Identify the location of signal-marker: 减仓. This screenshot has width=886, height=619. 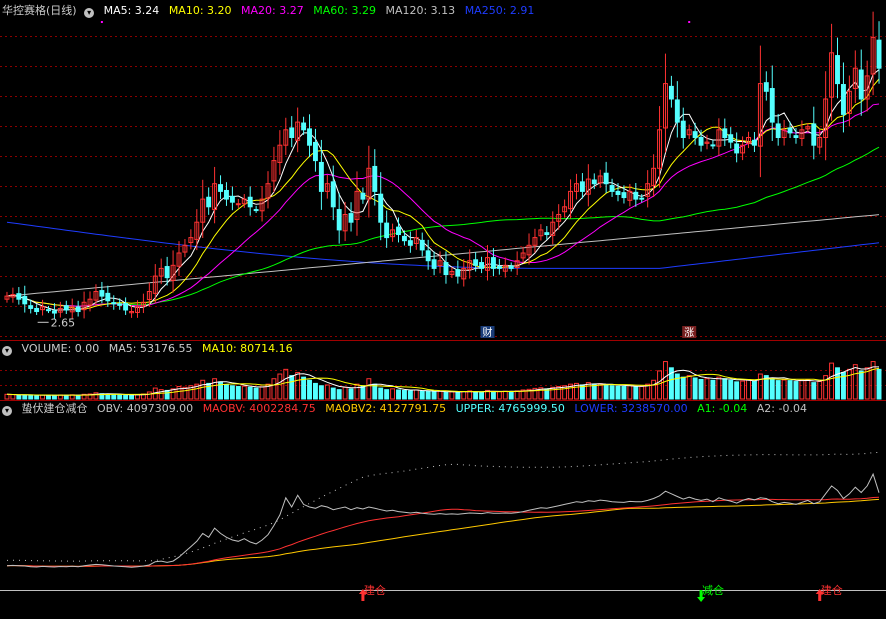
(710, 592).